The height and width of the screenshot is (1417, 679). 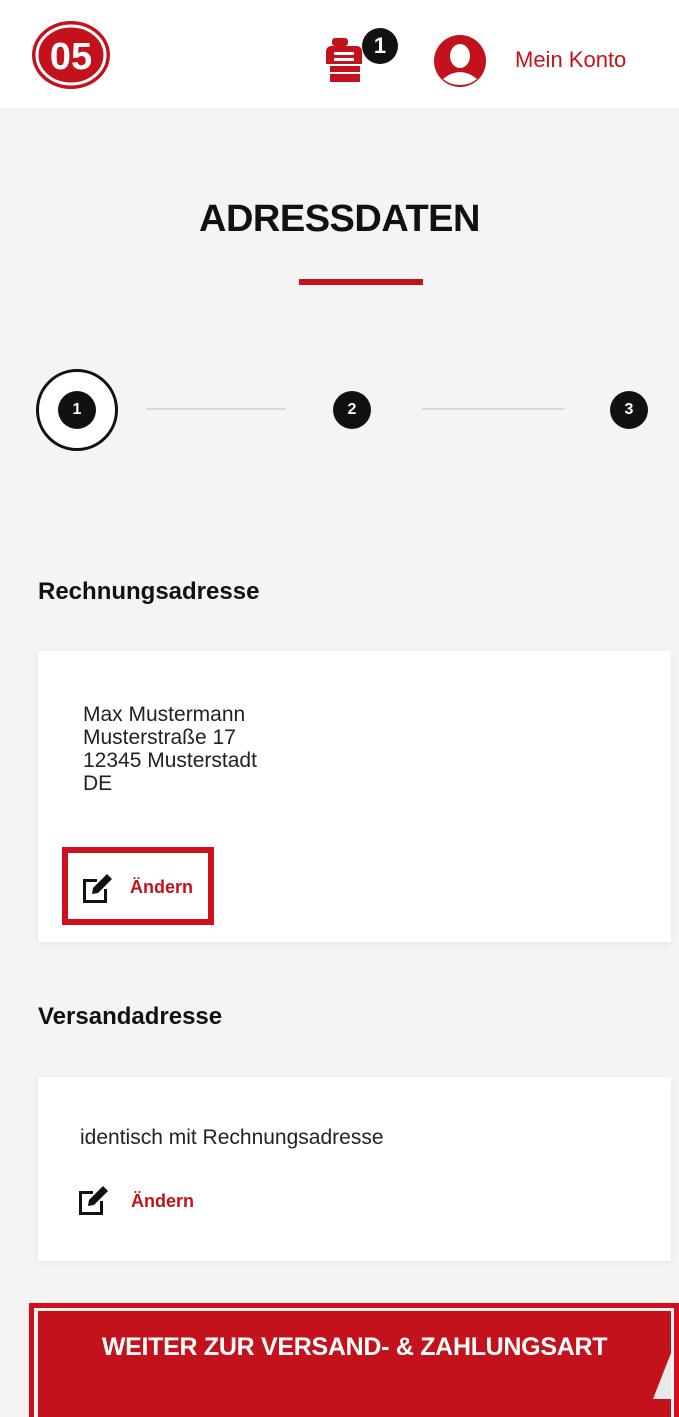 I want to click on step-1: 1, so click(x=77, y=410).